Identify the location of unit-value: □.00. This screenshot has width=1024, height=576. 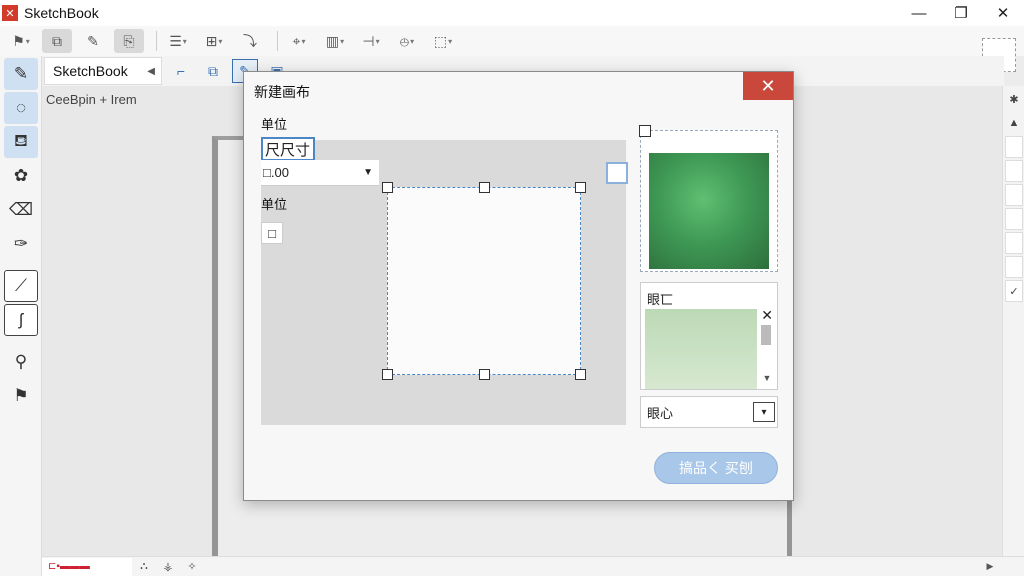
(276, 172).